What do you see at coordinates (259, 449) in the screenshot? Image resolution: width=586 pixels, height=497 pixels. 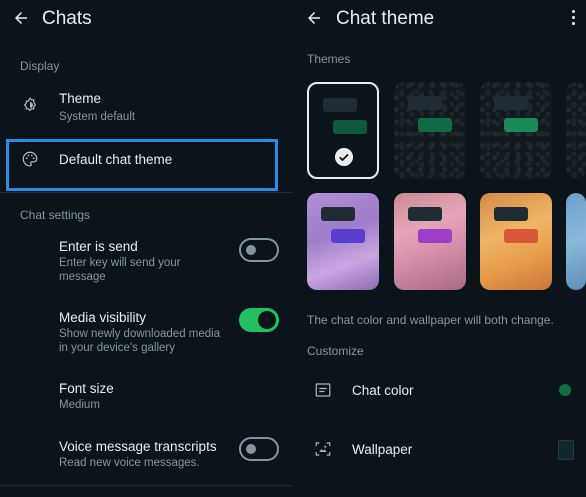 I see `voice-transcripts-toggle` at bounding box center [259, 449].